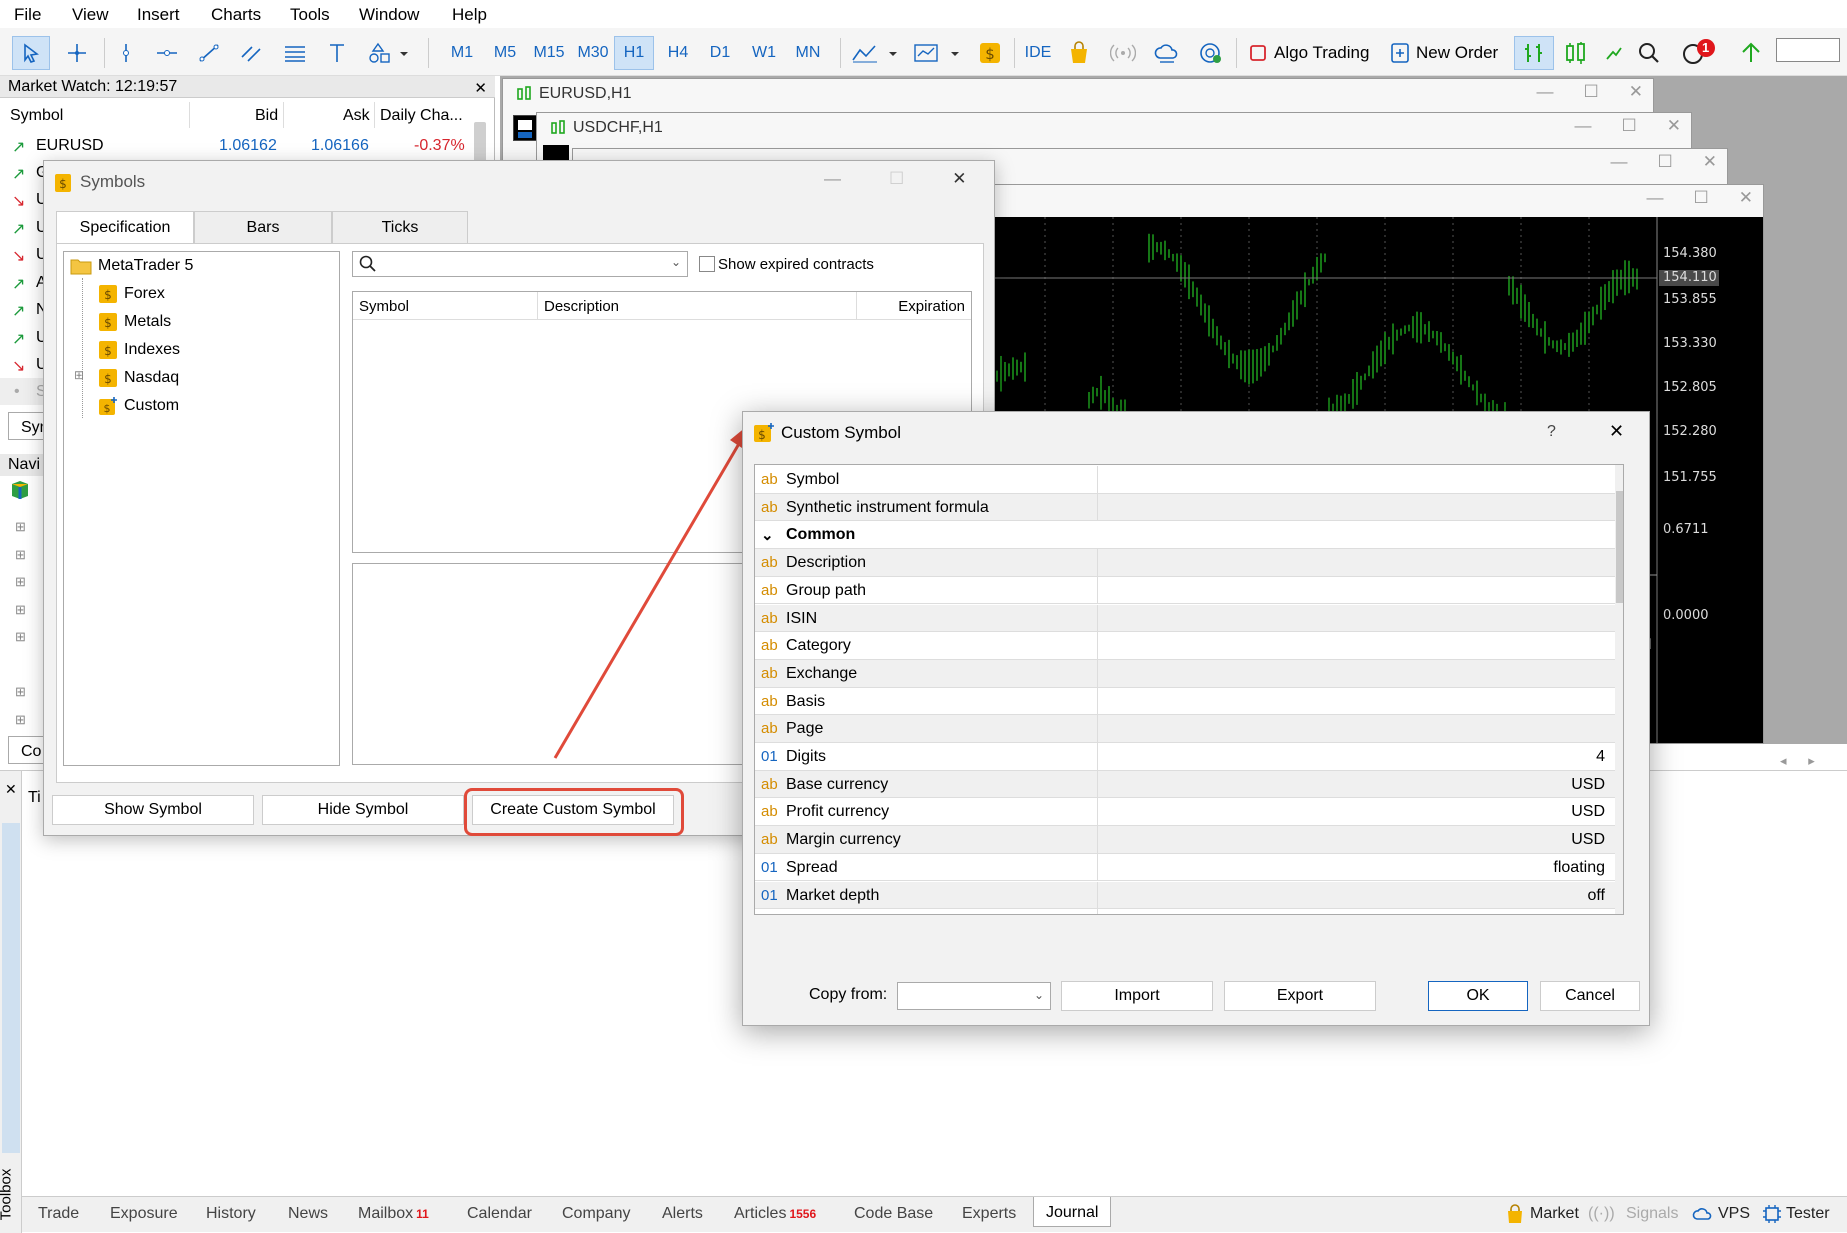 The height and width of the screenshot is (1233, 1847). I want to click on status-market: Market, so click(1554, 1214).